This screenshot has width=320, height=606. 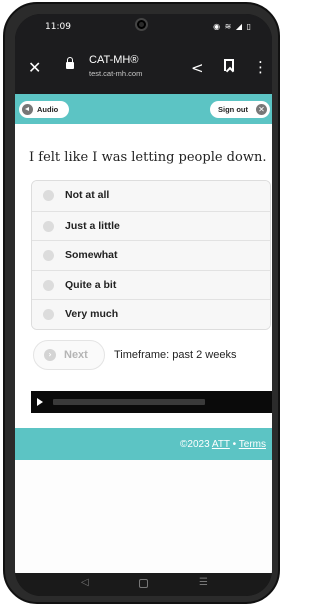 I want to click on footer: ©2023 ATT • Terms, so click(x=143, y=444).